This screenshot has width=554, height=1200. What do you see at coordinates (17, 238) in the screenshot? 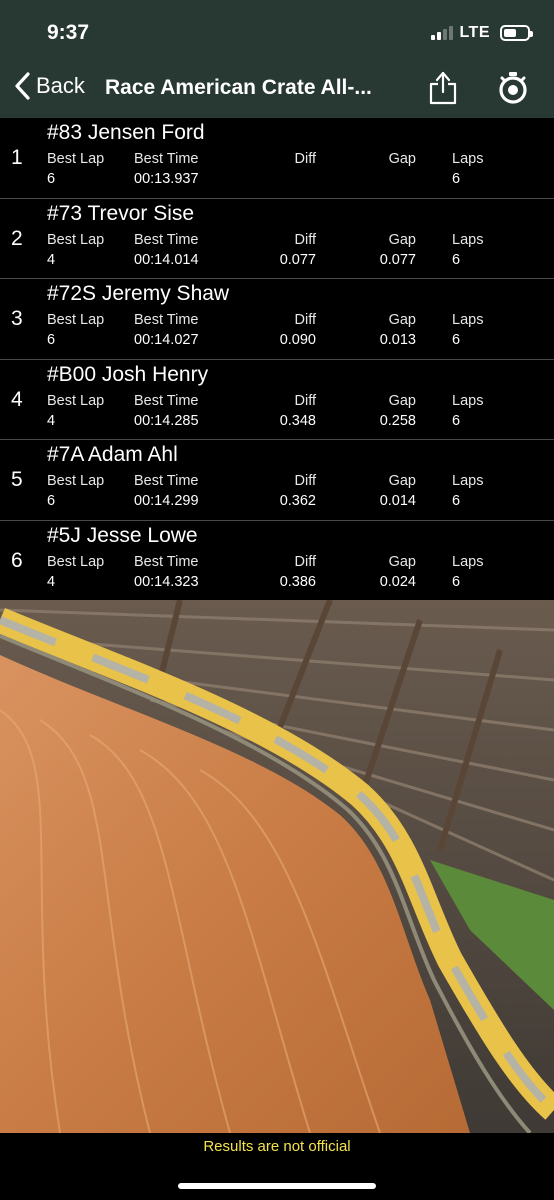
I see `position-number: 2` at bounding box center [17, 238].